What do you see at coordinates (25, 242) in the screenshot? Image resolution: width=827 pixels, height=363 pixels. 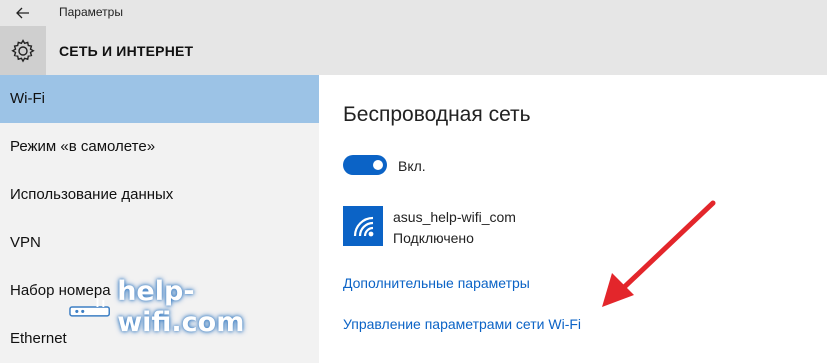 I see `sidebar-item-label: VPN` at bounding box center [25, 242].